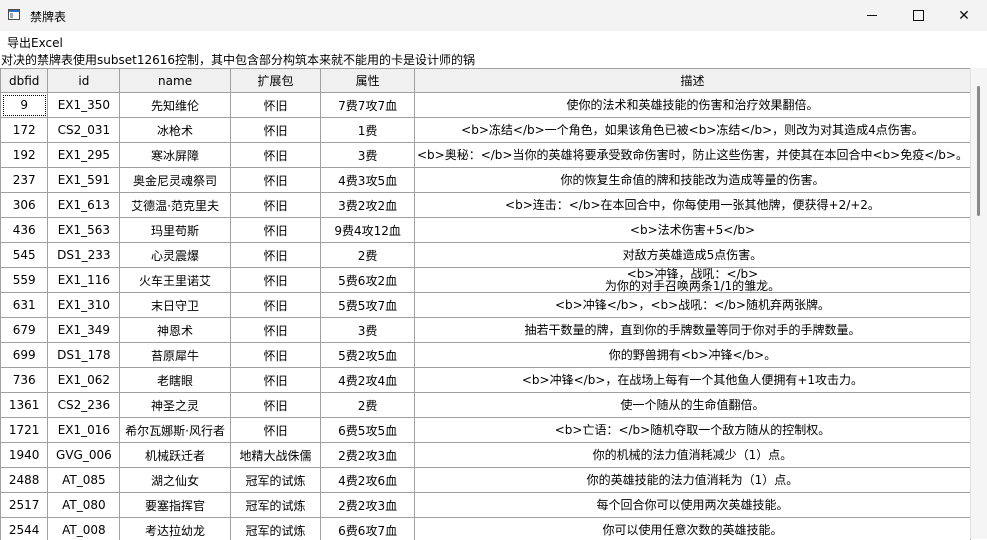 The image size is (987, 540). Describe the element at coordinates (24, 105) in the screenshot. I see `table-cell: 9` at that location.